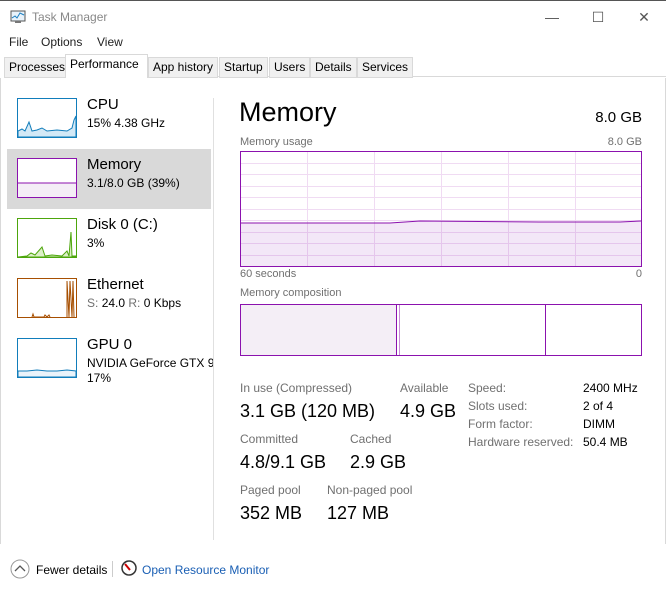 This screenshot has width=666, height=594. What do you see at coordinates (213, 319) in the screenshot?
I see `divider` at bounding box center [213, 319].